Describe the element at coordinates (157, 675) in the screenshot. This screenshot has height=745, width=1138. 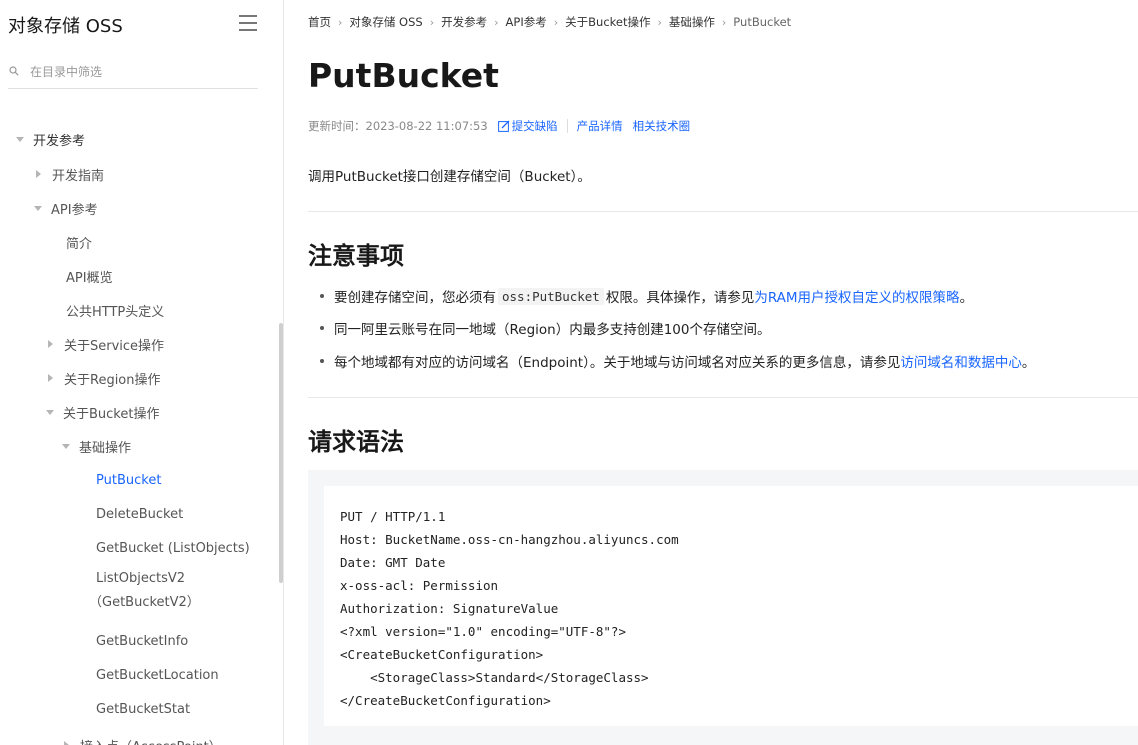
I see `toc-item-label: GetBucketLocation` at that location.